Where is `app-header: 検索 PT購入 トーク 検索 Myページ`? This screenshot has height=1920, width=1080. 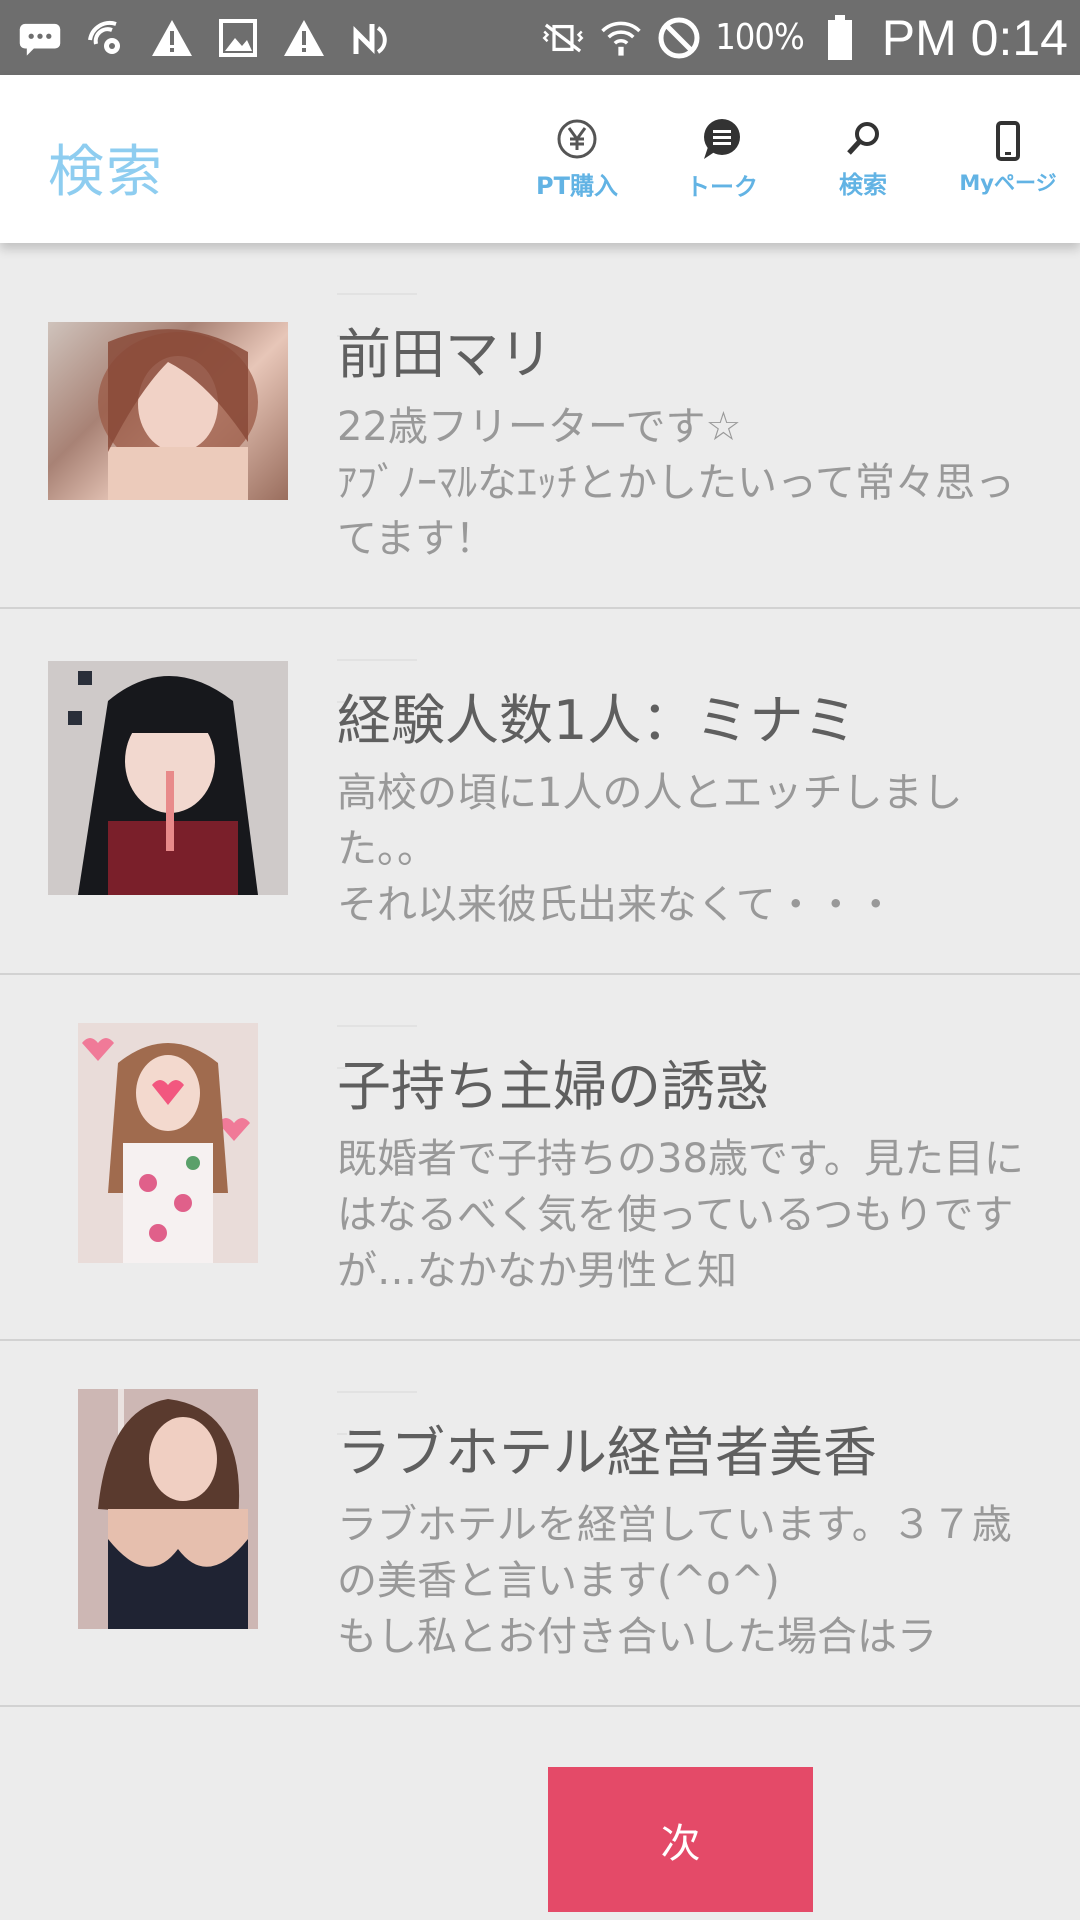
app-header: 検索 PT購入 トーク 検索 Myページ is located at coordinates (540, 159).